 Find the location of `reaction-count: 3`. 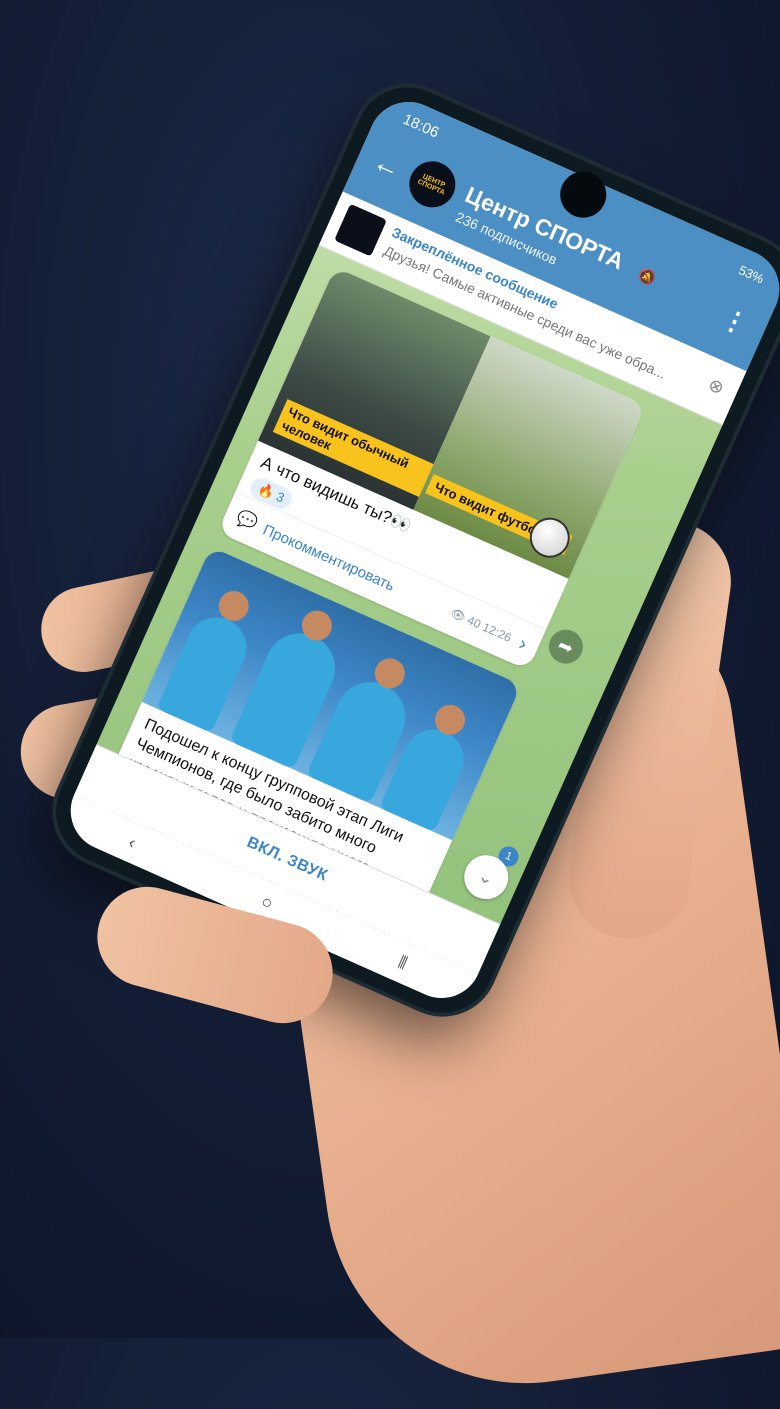

reaction-count: 3 is located at coordinates (280, 497).